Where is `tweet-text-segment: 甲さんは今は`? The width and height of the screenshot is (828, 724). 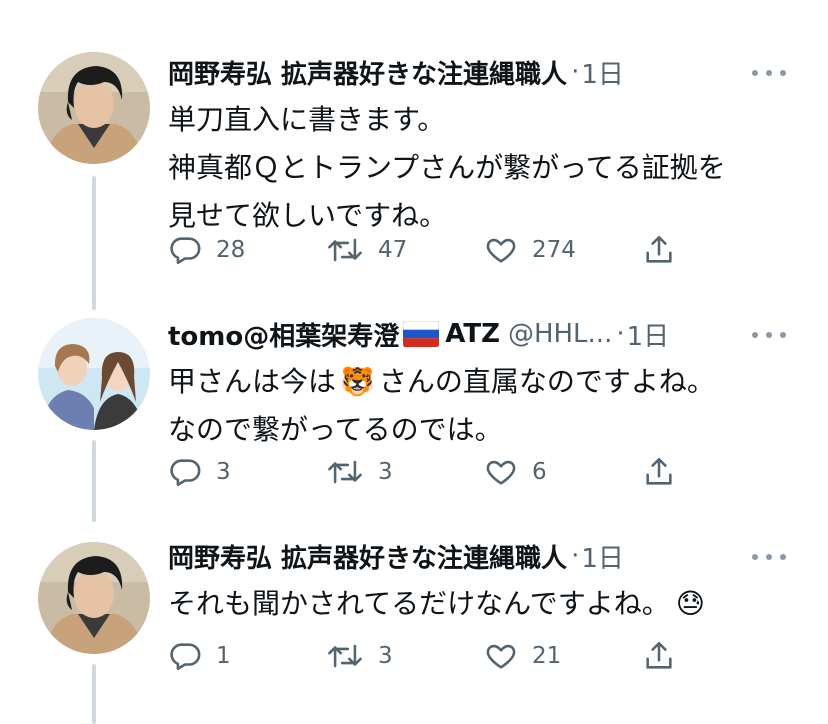 tweet-text-segment: 甲さんは今は is located at coordinates (252, 381).